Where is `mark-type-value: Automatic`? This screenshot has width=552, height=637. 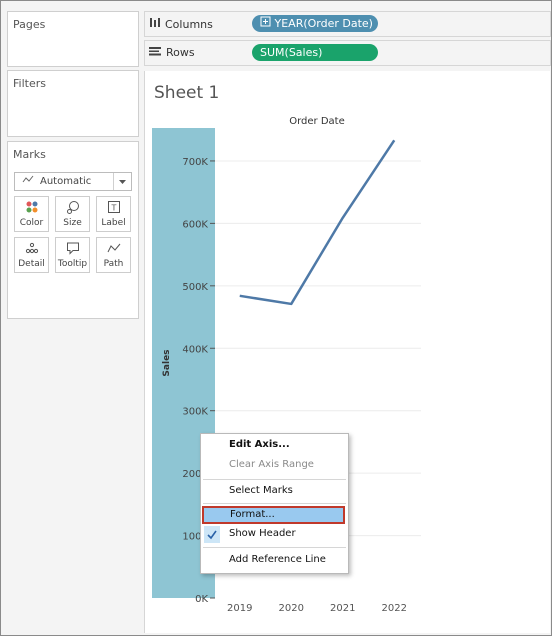 mark-type-value: Automatic is located at coordinates (66, 181).